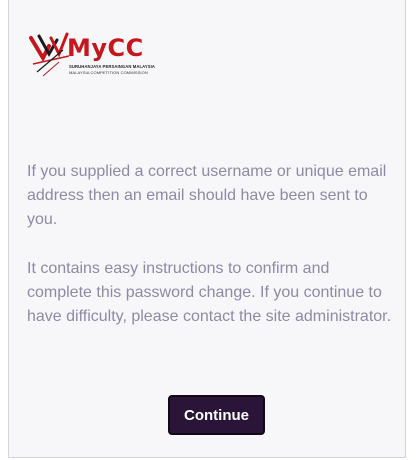 The height and width of the screenshot is (460, 416). What do you see at coordinates (216, 415) in the screenshot?
I see `continue-button: Continue` at bounding box center [216, 415].